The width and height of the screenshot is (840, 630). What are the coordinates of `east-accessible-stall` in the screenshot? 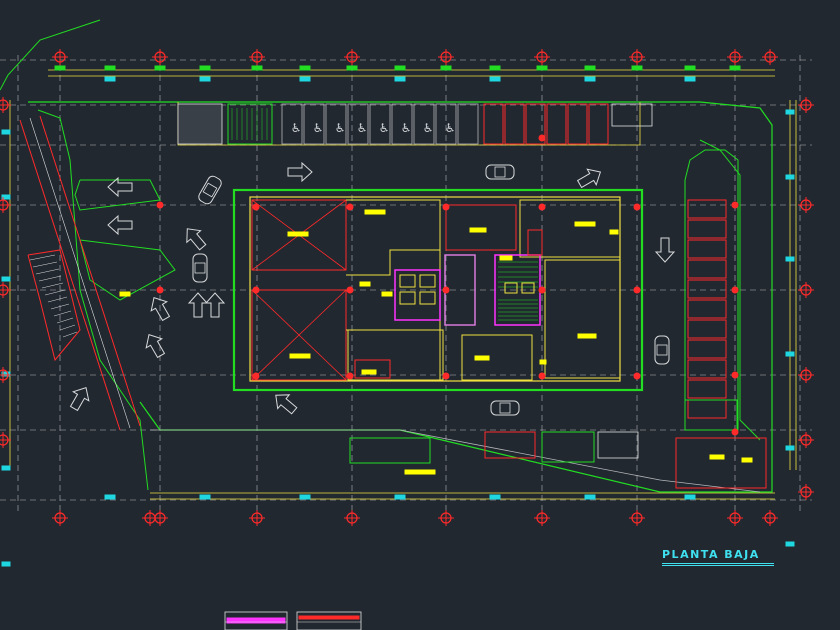 It's located at (711, 415).